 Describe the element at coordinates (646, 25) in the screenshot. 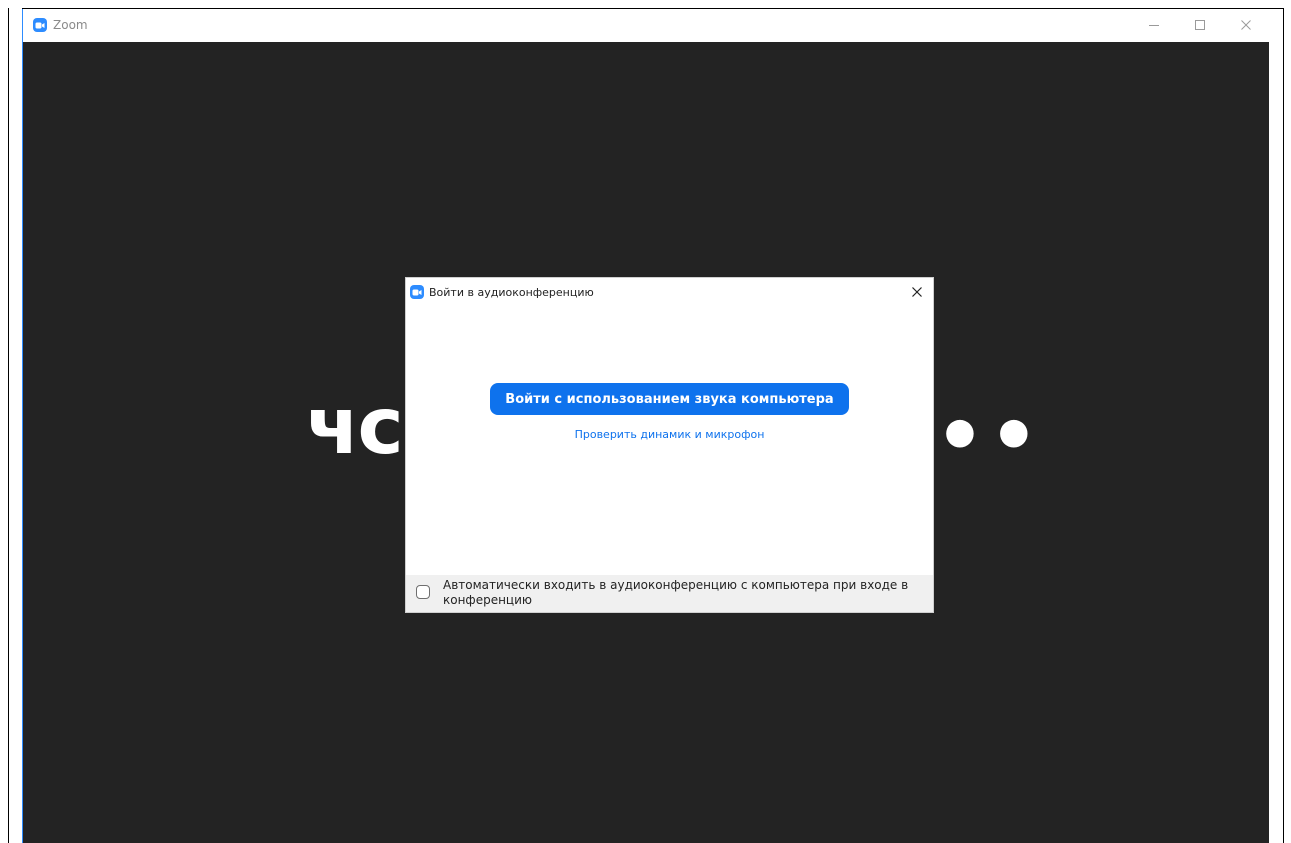

I see `window-titlebar: Zoom` at that location.